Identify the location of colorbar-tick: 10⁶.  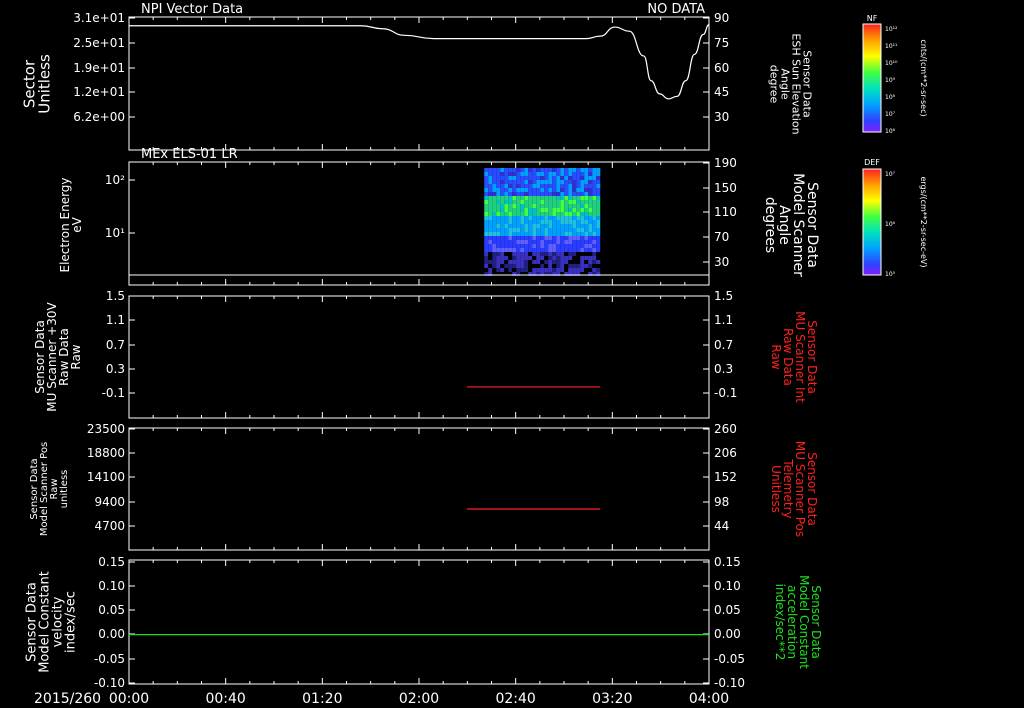
(890, 224).